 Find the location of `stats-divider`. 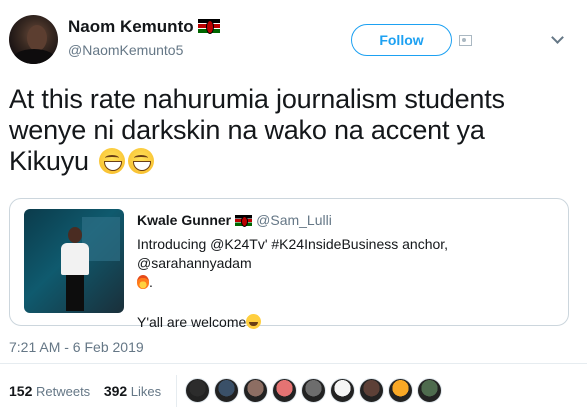

stats-divider is located at coordinates (176, 391).